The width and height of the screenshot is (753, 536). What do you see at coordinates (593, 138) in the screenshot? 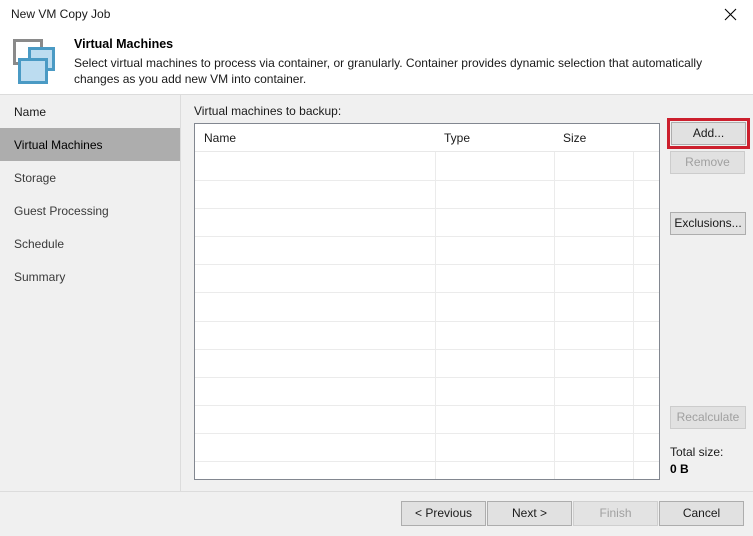
I see `column-header-size: Size` at bounding box center [593, 138].